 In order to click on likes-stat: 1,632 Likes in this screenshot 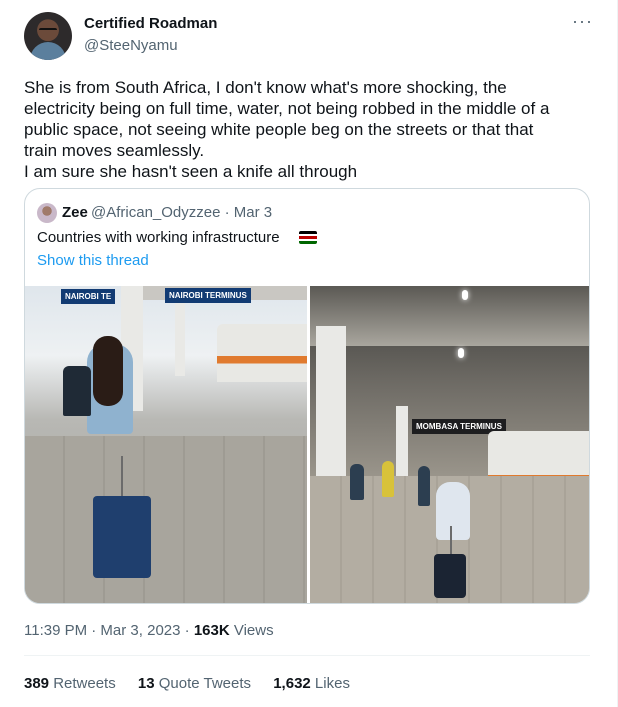, I will do `click(311, 683)`.